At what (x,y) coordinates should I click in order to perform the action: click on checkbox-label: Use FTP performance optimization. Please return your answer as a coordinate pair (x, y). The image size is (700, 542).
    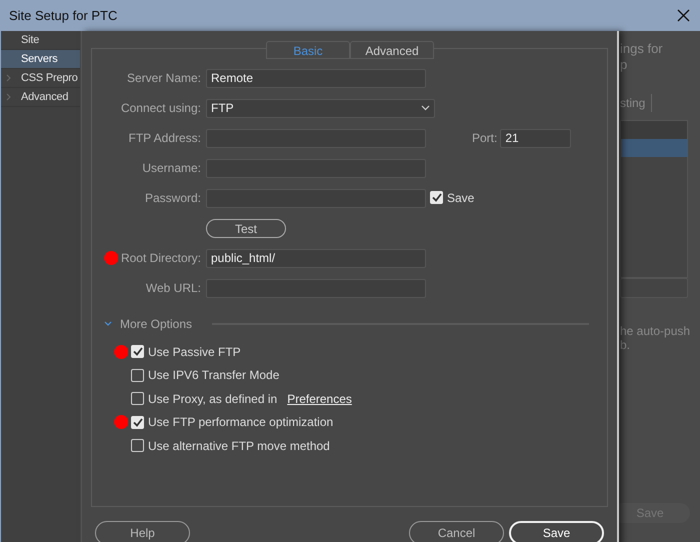
    Looking at the image, I should click on (241, 423).